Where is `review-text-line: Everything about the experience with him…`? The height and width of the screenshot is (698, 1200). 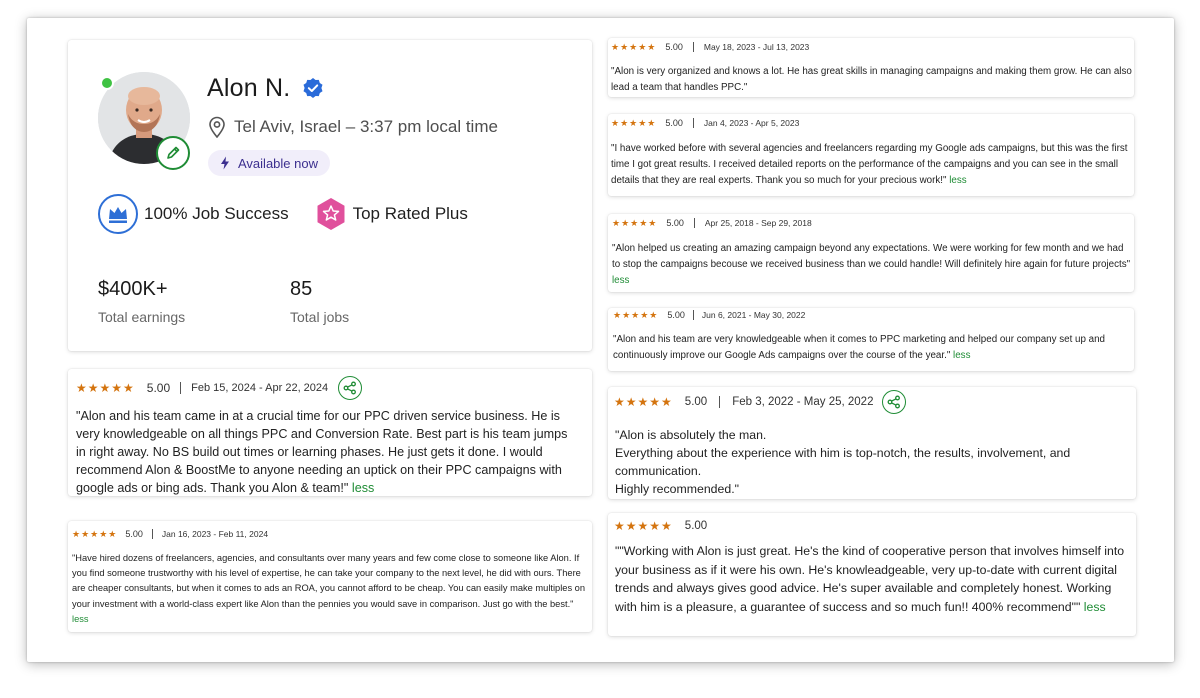 review-text-line: Everything about the experience with him… is located at coordinates (843, 462).